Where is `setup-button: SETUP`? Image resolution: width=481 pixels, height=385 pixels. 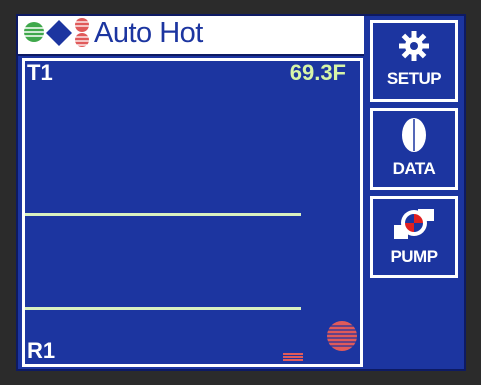
setup-button: SETUP is located at coordinates (414, 61).